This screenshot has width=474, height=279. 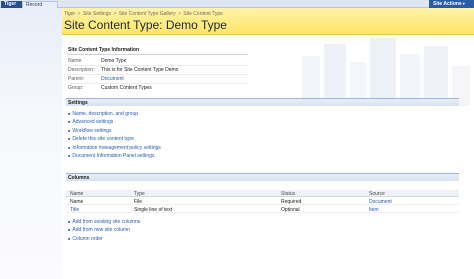 I want to click on link-label: Add from new site column, so click(x=101, y=230).